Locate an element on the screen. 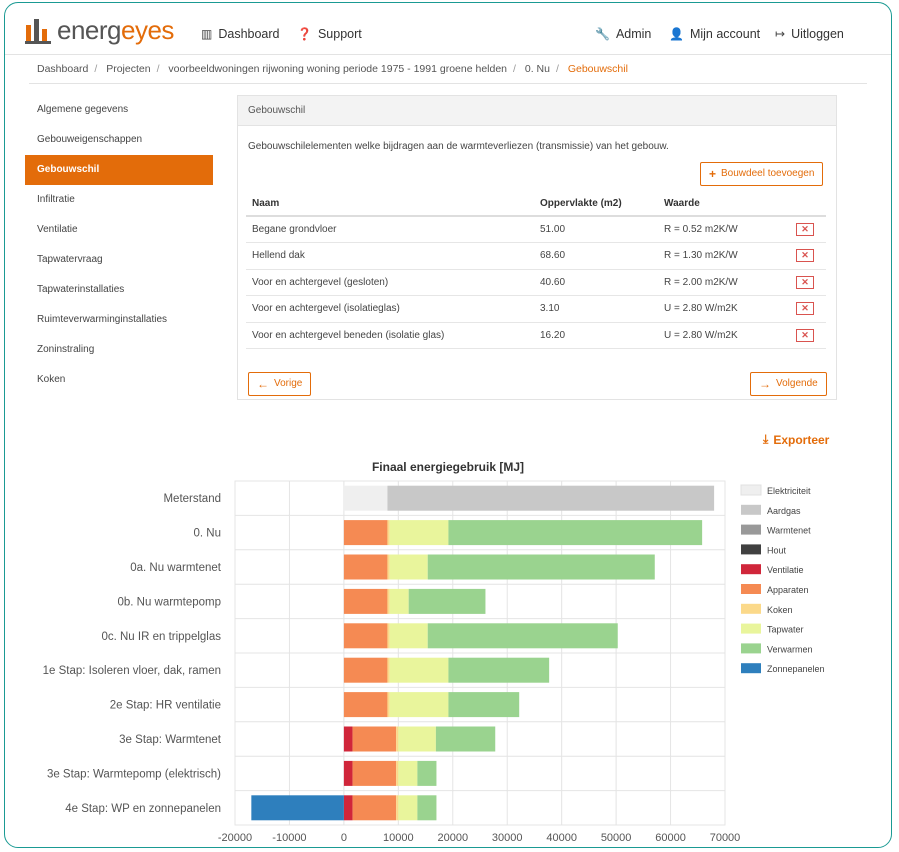 The image size is (899, 852). nav-support-link: ❓ Support is located at coordinates (329, 34).